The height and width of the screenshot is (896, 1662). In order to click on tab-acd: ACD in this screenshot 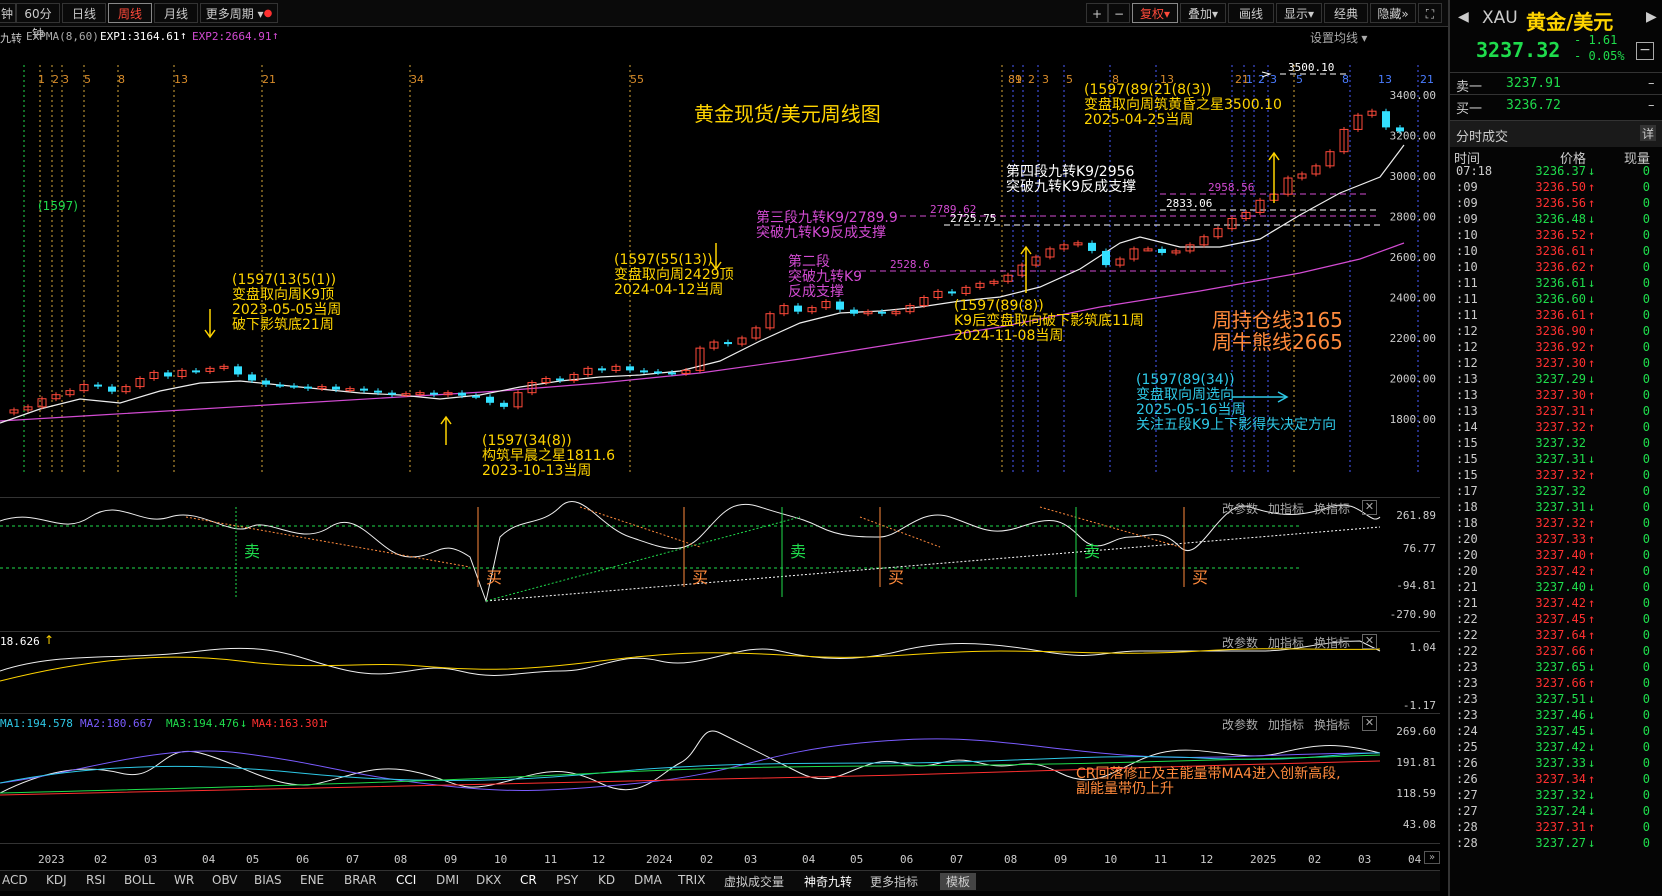, I will do `click(15, 880)`.